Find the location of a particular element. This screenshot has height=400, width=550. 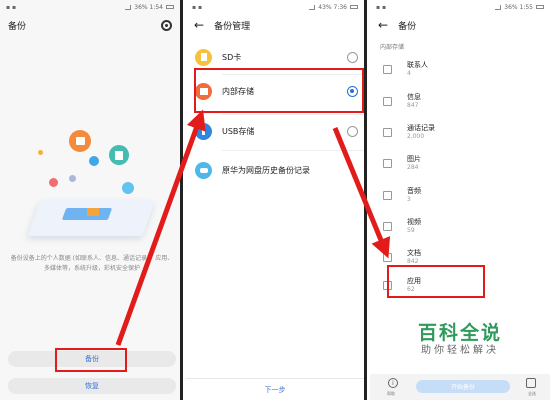

app-bar: 备份 is located at coordinates (90, 25).